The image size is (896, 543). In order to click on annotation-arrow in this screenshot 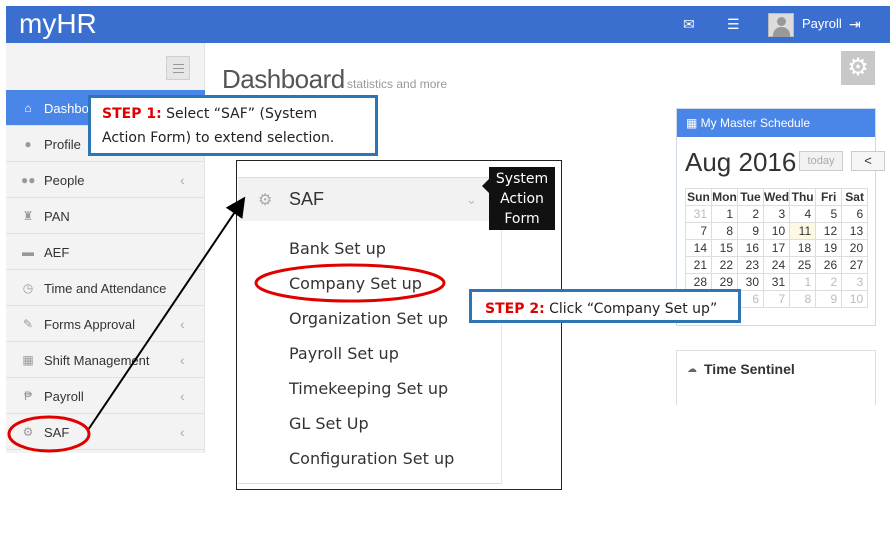, I will do `click(166, 313)`.